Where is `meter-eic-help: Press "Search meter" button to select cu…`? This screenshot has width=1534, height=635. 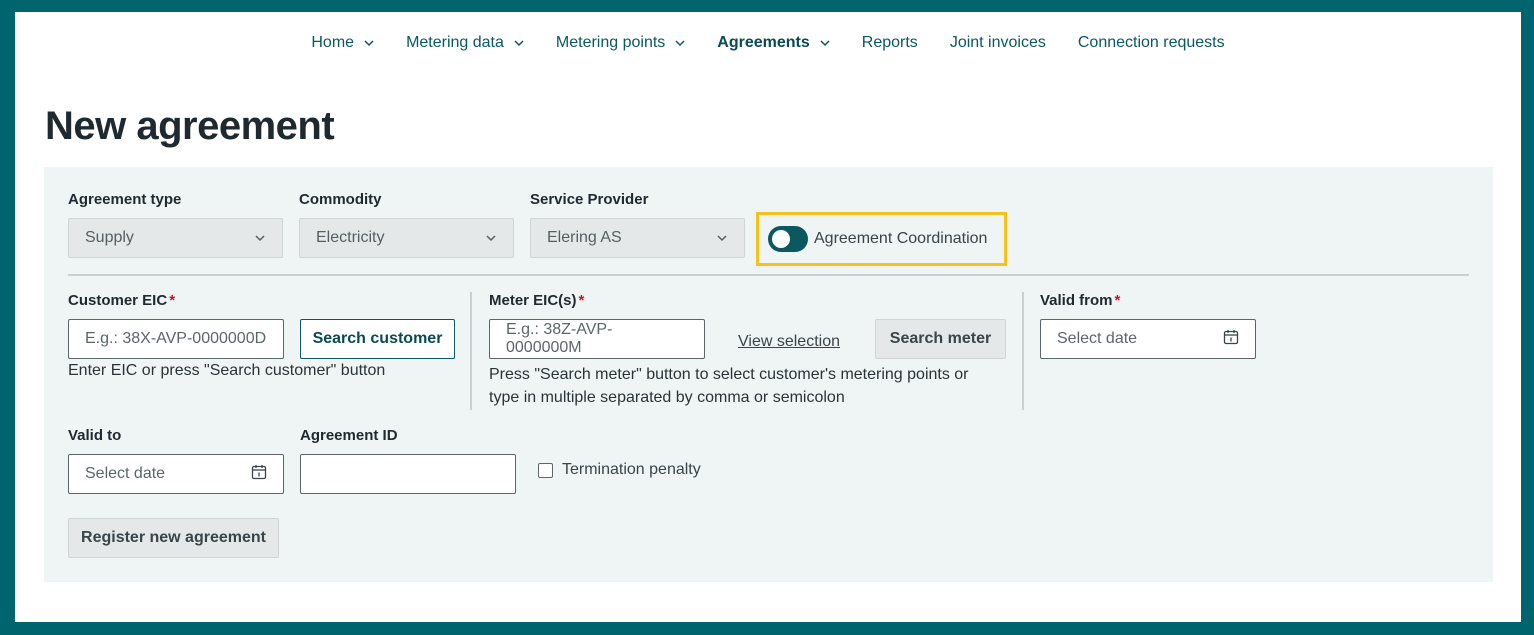 meter-eic-help: Press "Search meter" button to select cu… is located at coordinates (729, 386).